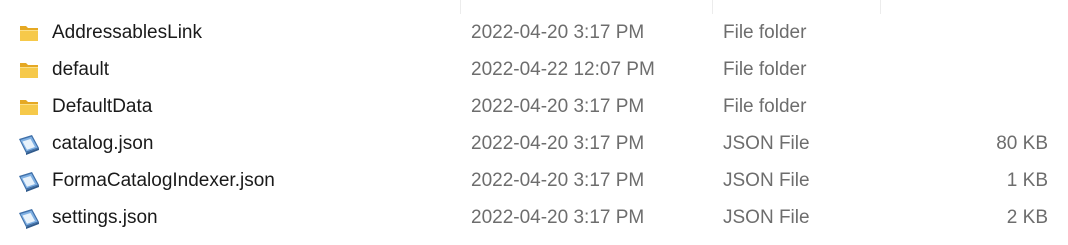  I want to click on column-divider-date, so click(712, 7).